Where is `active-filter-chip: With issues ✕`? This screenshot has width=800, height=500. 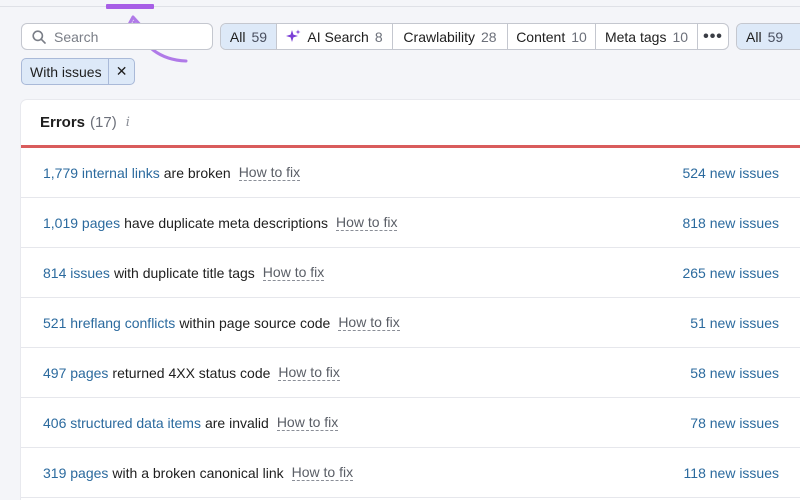 active-filter-chip: With issues ✕ is located at coordinates (78, 71).